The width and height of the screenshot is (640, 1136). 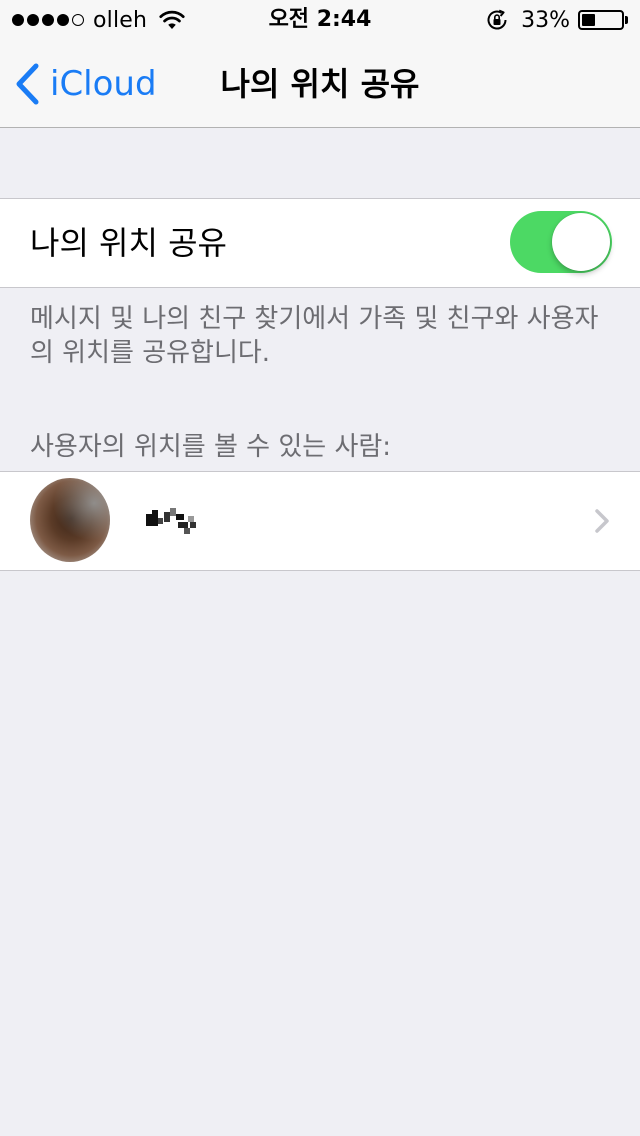 What do you see at coordinates (626, 20) in the screenshot?
I see `battery-tip` at bounding box center [626, 20].